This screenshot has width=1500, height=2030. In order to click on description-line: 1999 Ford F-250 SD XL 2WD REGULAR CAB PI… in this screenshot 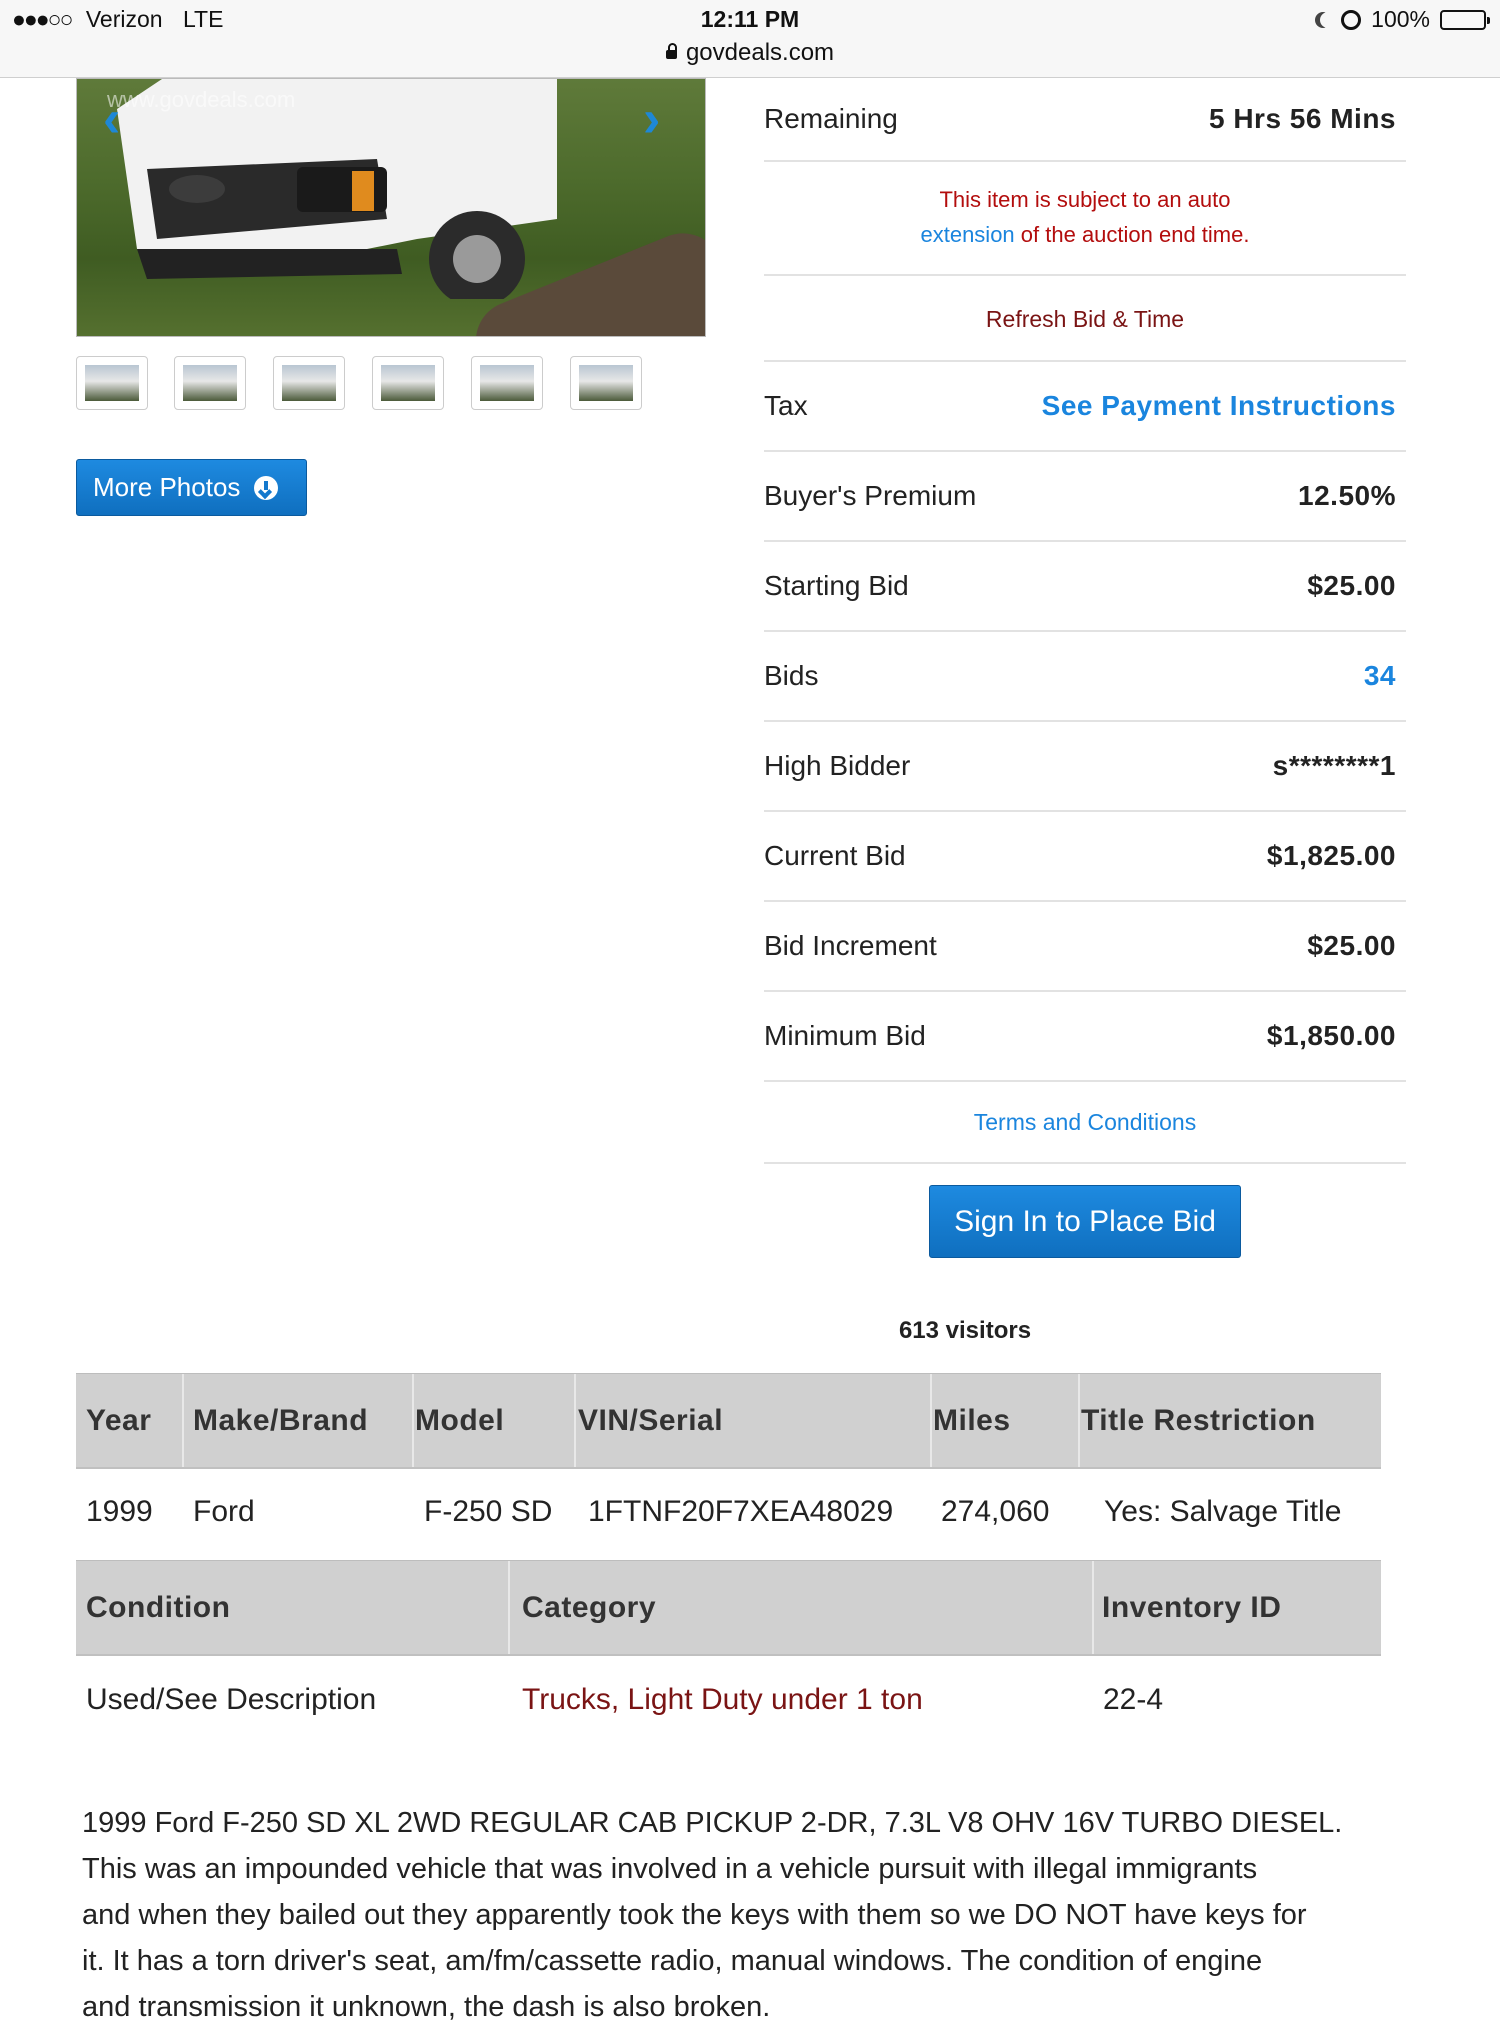, I will do `click(712, 1823)`.